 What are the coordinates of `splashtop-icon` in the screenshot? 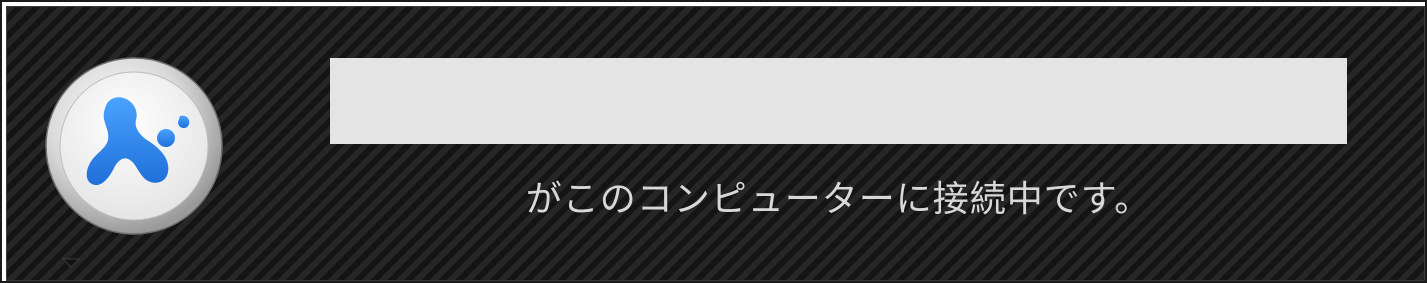 It's located at (134, 146).